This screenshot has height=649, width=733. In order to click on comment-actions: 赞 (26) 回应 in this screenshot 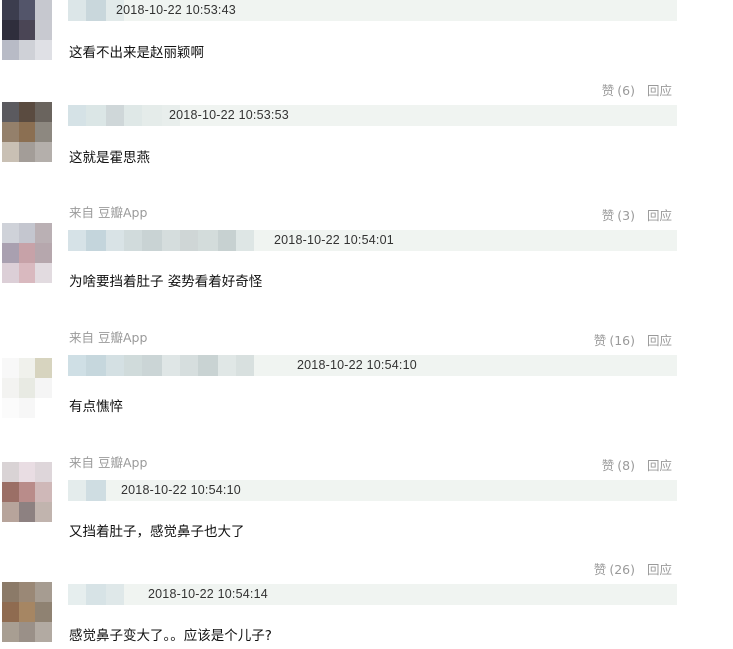, I will do `click(633, 568)`.